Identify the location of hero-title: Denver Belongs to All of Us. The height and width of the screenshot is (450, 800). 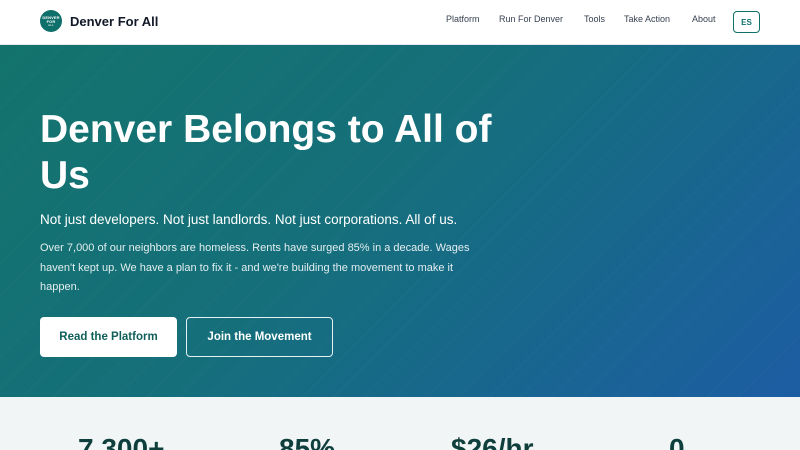
(266, 152).